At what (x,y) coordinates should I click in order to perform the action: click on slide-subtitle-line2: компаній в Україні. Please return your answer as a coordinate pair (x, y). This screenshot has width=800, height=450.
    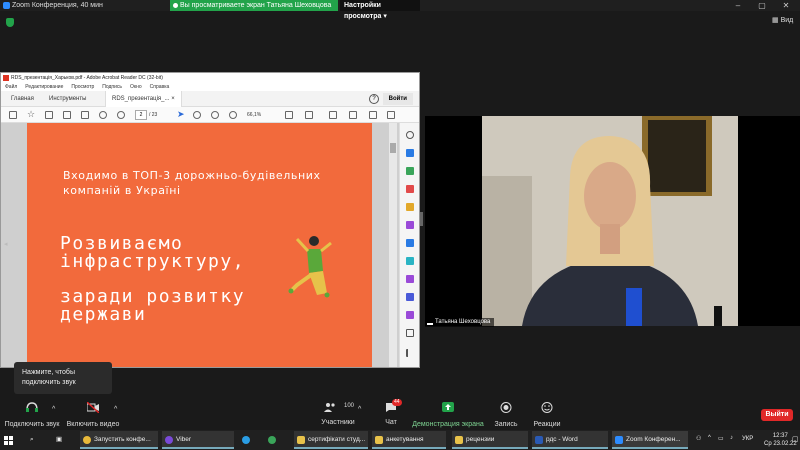
    Looking at the image, I should click on (122, 190).